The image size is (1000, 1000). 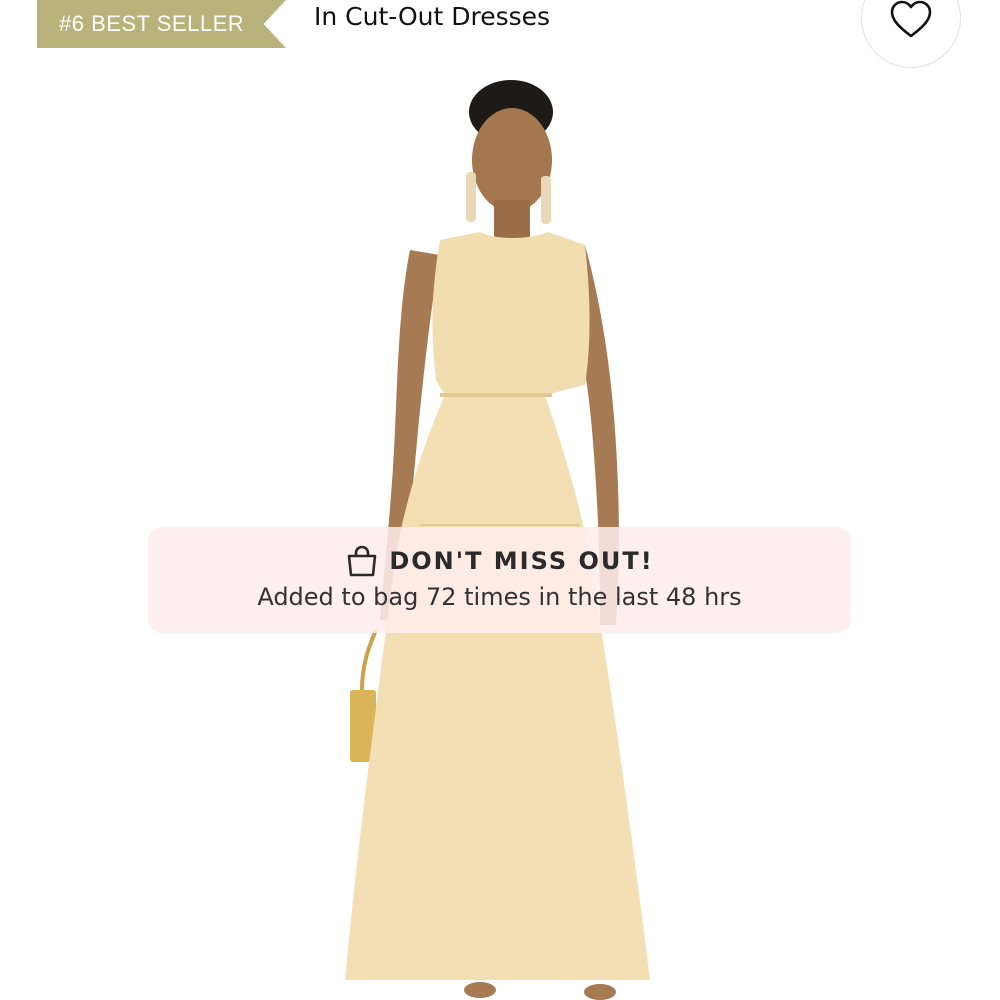 What do you see at coordinates (362, 561) in the screenshot?
I see `shopping-bag-icon` at bounding box center [362, 561].